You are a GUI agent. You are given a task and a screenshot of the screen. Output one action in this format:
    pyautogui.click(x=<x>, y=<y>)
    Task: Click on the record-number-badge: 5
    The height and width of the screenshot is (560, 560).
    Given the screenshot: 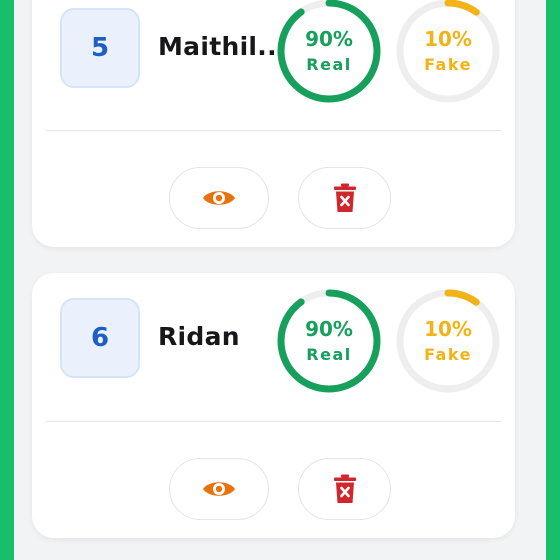 What is the action you would take?
    pyautogui.click(x=100, y=48)
    